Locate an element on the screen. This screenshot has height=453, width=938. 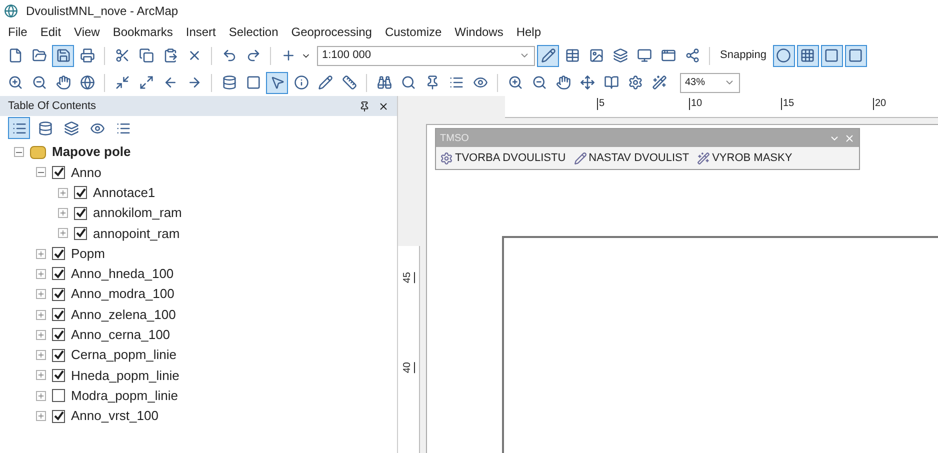
menu-item: Selection is located at coordinates (253, 32).